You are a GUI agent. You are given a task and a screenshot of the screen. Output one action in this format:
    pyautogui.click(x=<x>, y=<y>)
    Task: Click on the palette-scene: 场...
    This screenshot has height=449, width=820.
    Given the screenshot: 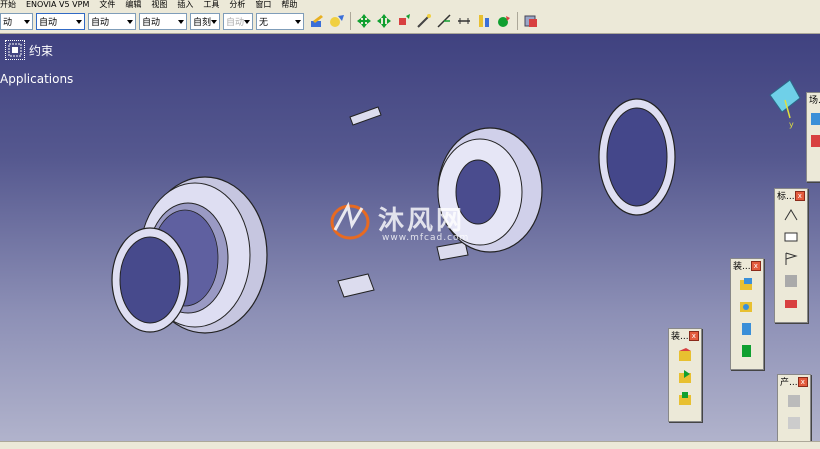 What is the action you would take?
    pyautogui.click(x=813, y=137)
    